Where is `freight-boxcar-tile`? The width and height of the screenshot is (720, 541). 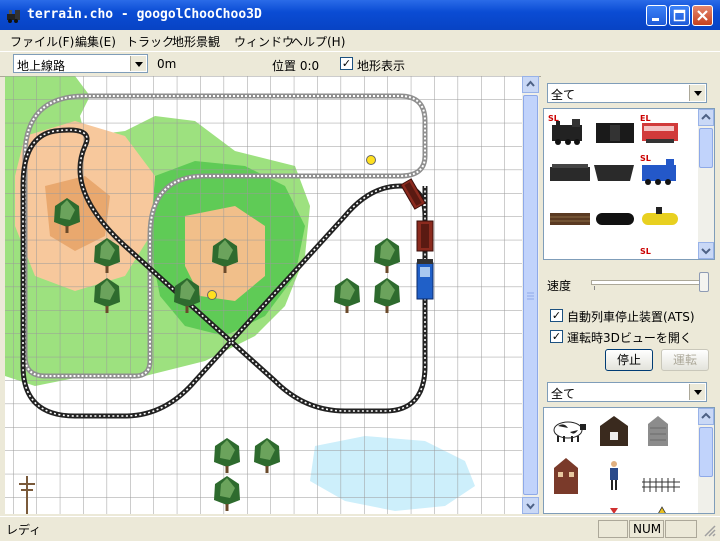
freight-boxcar-tile is located at coordinates (615, 133).